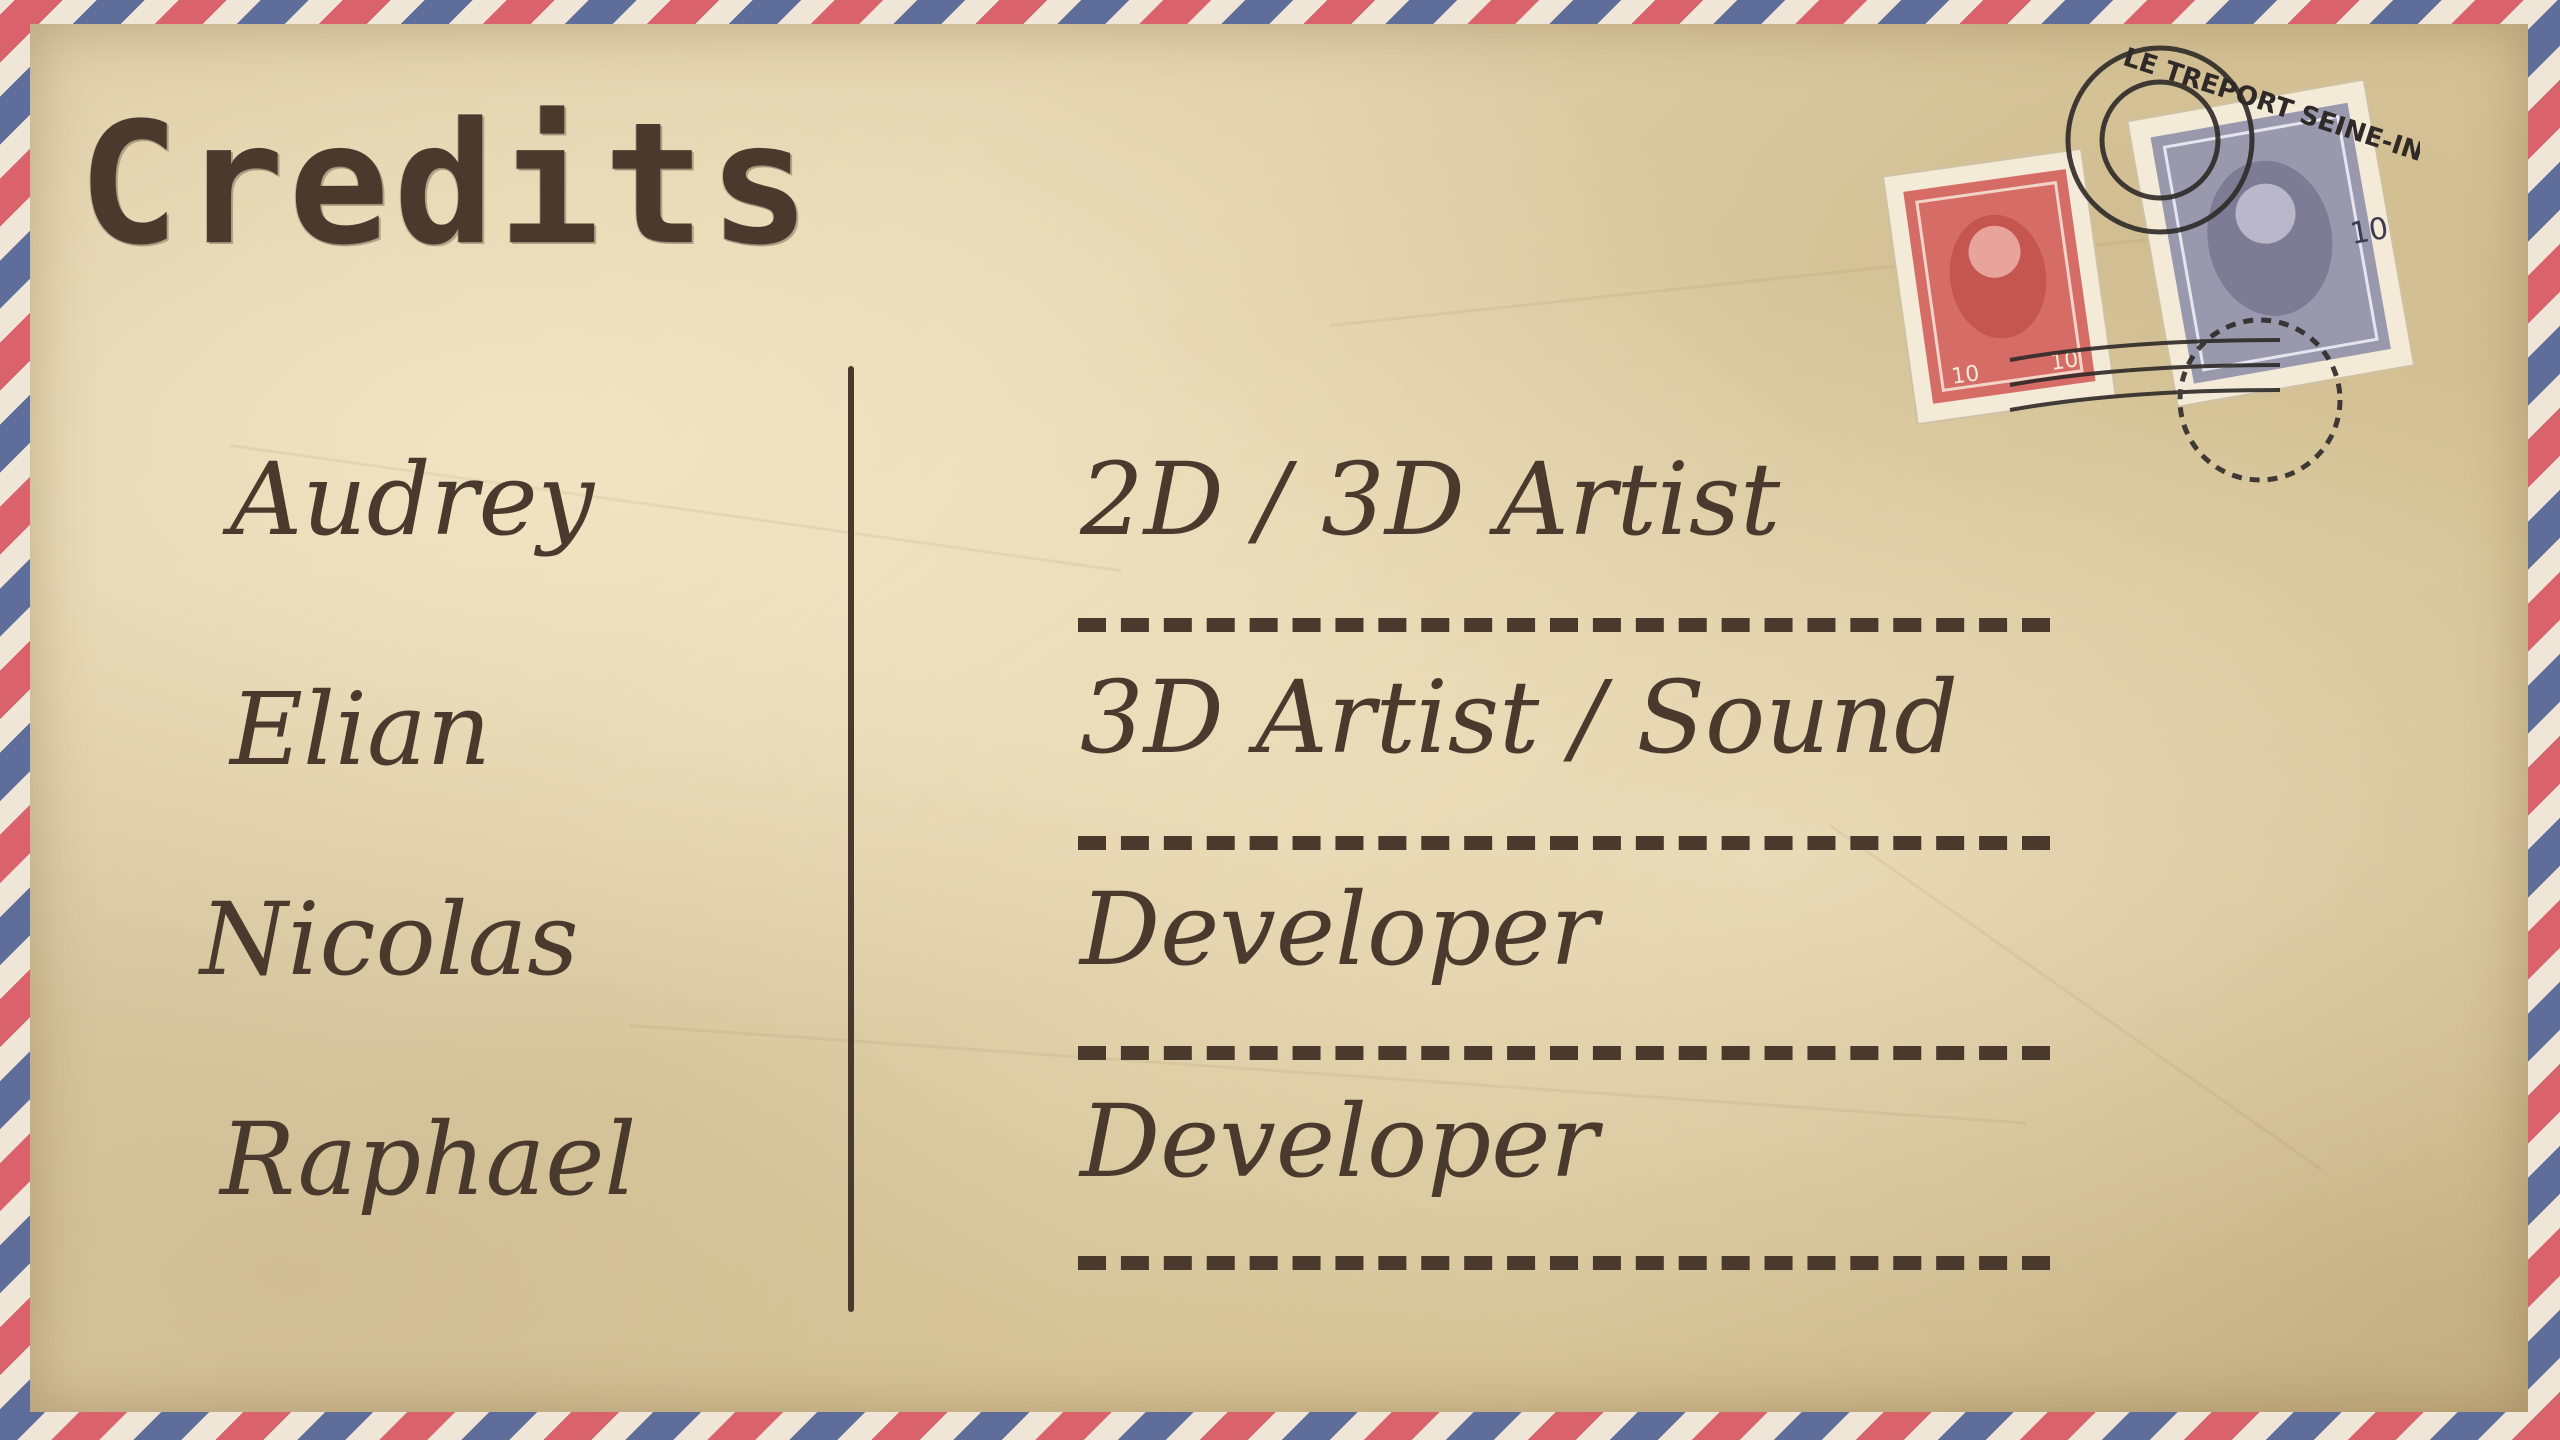 The image size is (2560, 1440). What do you see at coordinates (1965, 375) in the screenshot?
I see `stamp1-value: 10` at bounding box center [1965, 375].